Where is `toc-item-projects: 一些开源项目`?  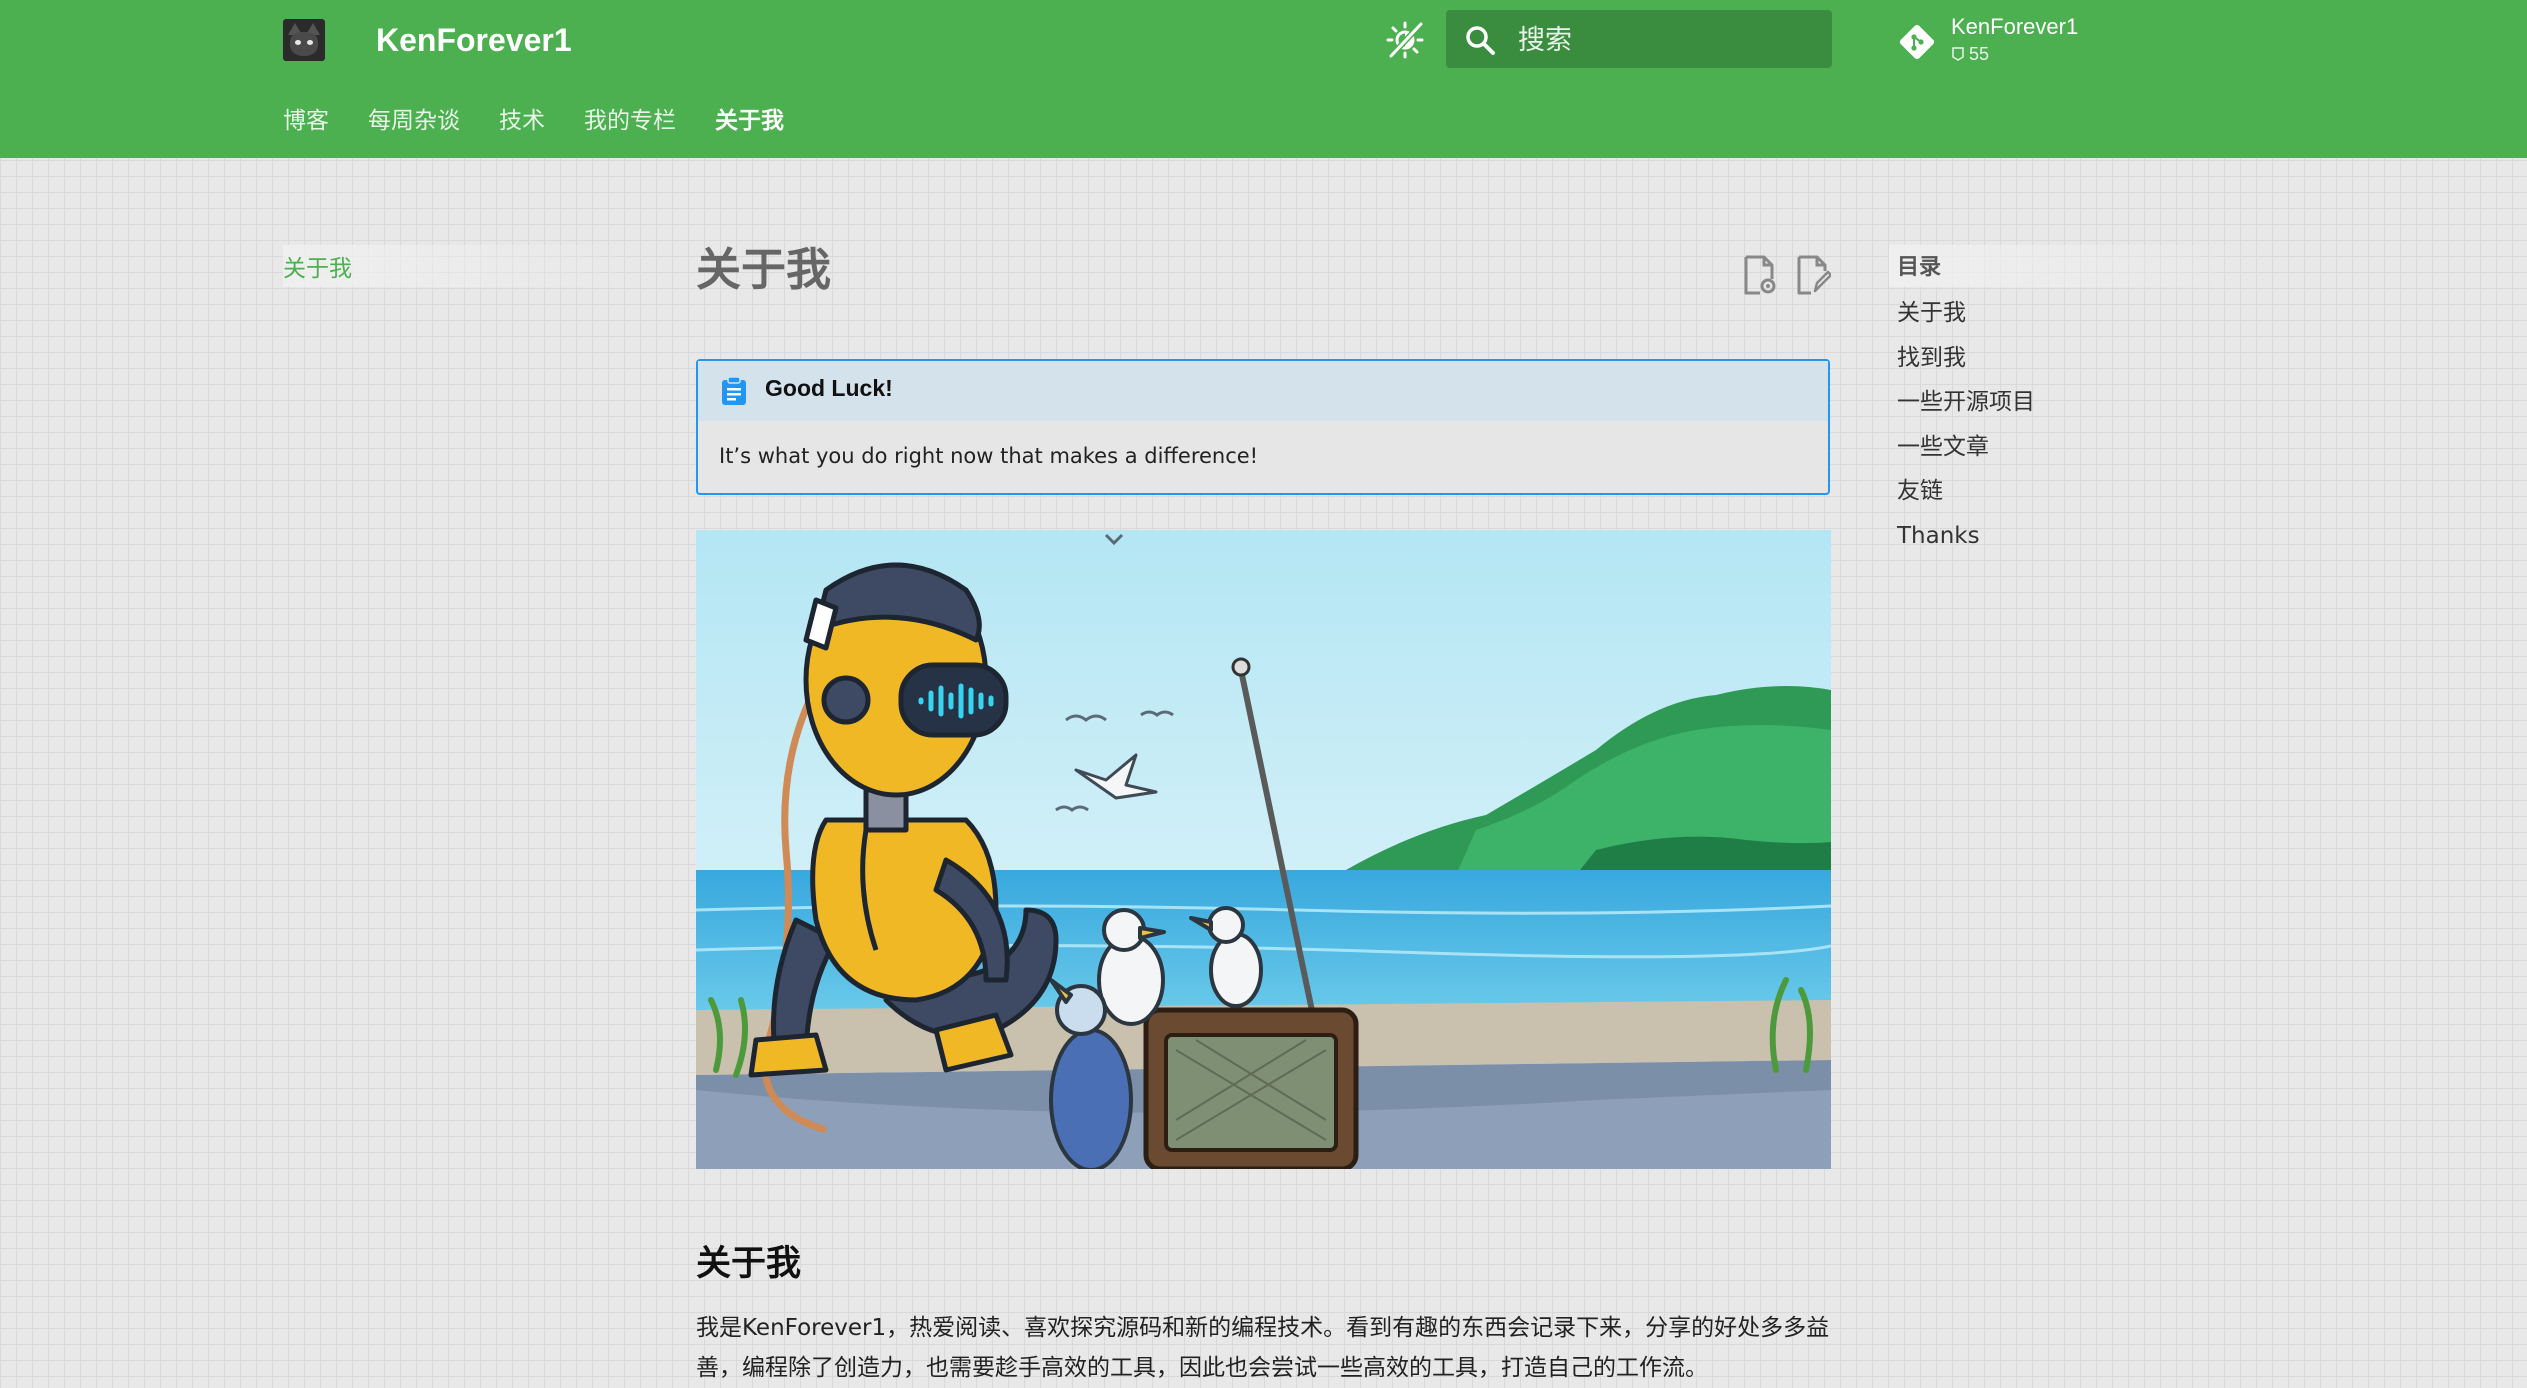
toc-item-projects: 一些开源项目 is located at coordinates (1966, 402).